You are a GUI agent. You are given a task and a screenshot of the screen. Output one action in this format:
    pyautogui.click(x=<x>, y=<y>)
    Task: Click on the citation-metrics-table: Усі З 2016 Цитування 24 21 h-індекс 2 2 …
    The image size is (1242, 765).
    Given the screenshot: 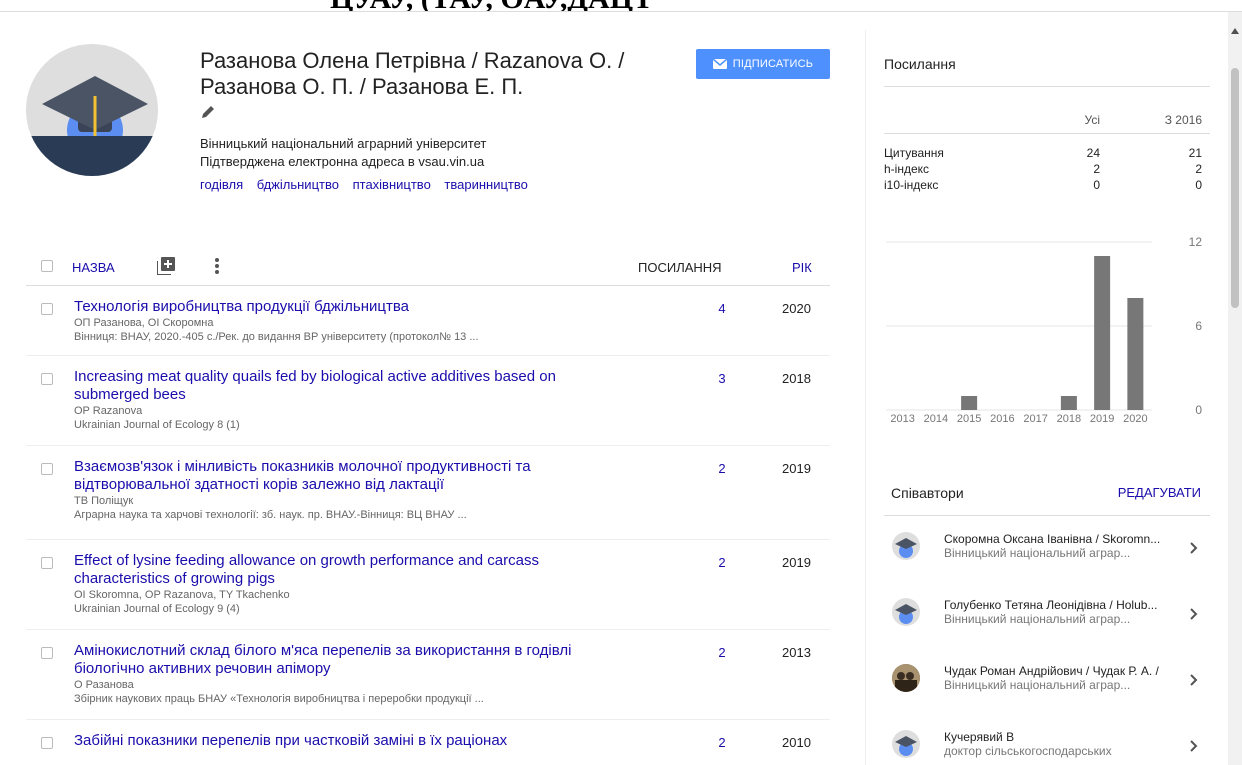 What is the action you would take?
    pyautogui.click(x=1047, y=140)
    